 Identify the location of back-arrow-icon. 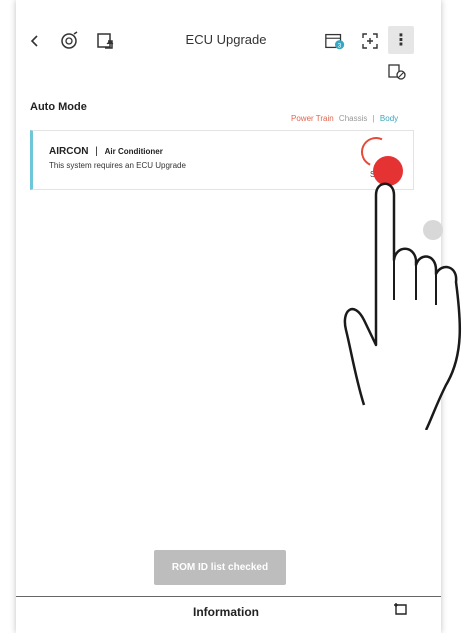
(35, 41).